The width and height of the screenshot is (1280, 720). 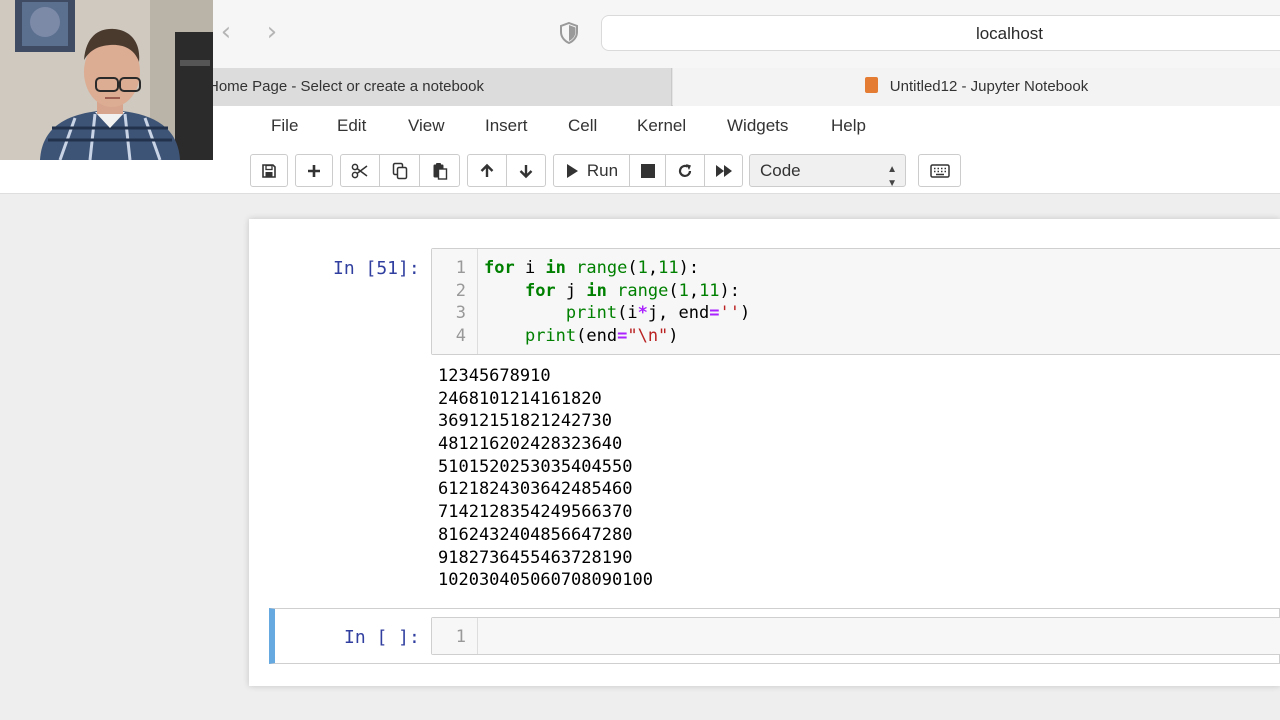 I want to click on plus-icon, so click(x=314, y=170).